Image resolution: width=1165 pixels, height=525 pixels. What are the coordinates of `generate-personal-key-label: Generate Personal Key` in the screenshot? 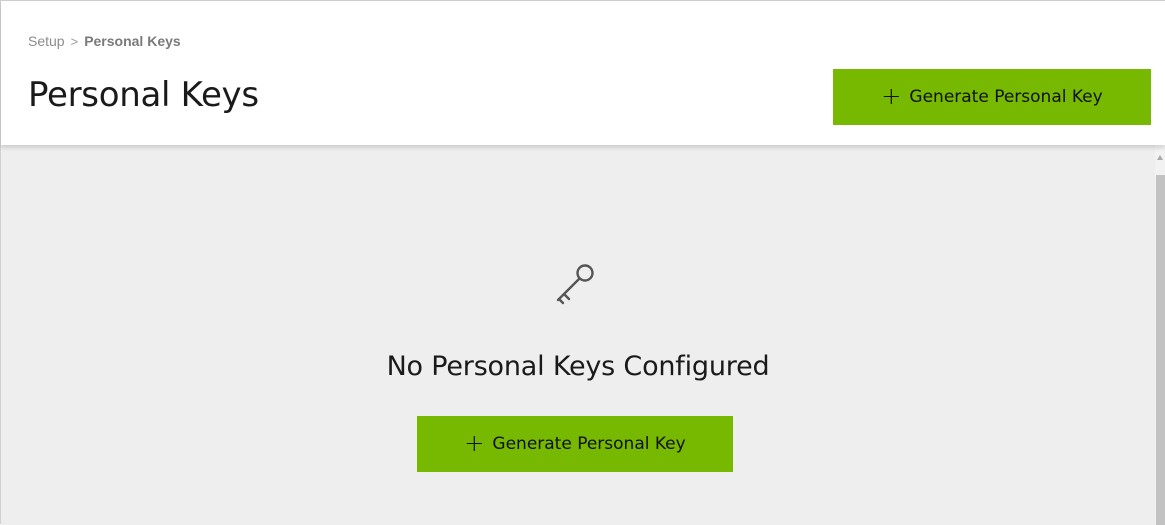 It's located at (1006, 97).